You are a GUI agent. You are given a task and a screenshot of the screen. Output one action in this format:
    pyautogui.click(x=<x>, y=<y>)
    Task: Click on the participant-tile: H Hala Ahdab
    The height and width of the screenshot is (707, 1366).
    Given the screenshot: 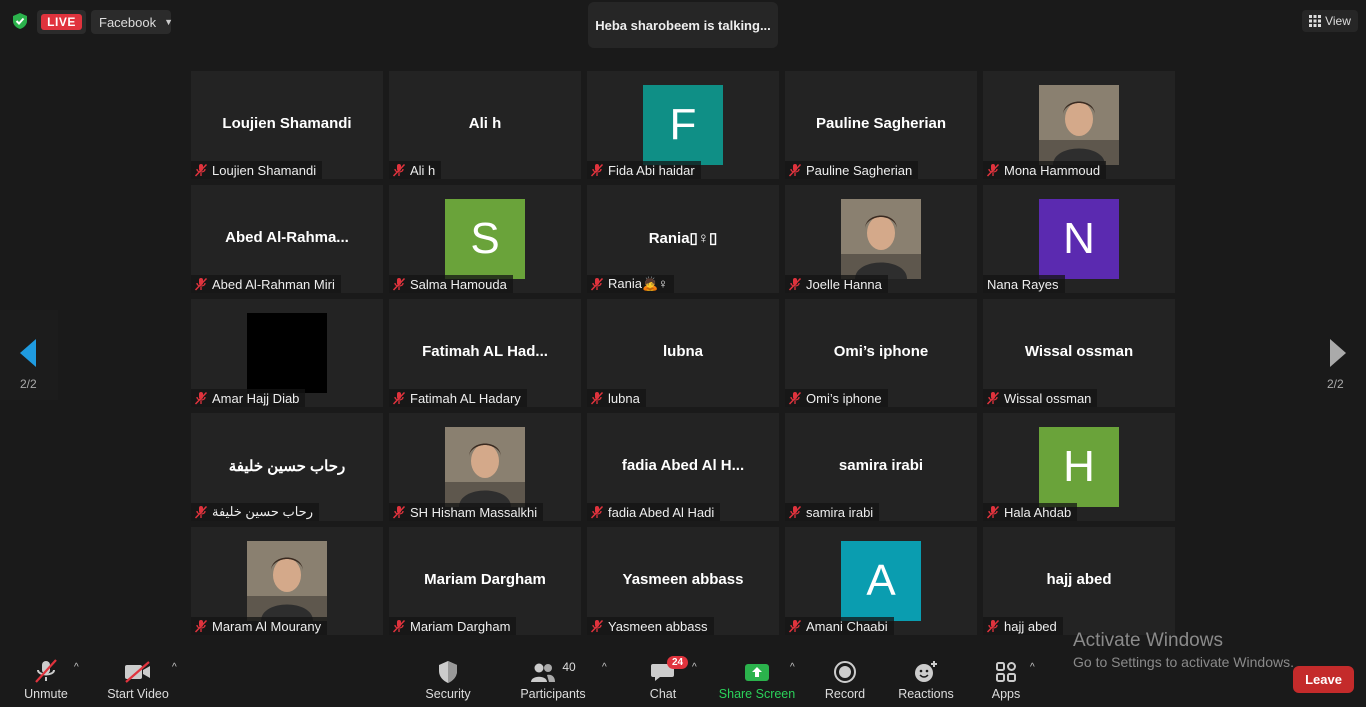 What is the action you would take?
    pyautogui.click(x=1079, y=467)
    